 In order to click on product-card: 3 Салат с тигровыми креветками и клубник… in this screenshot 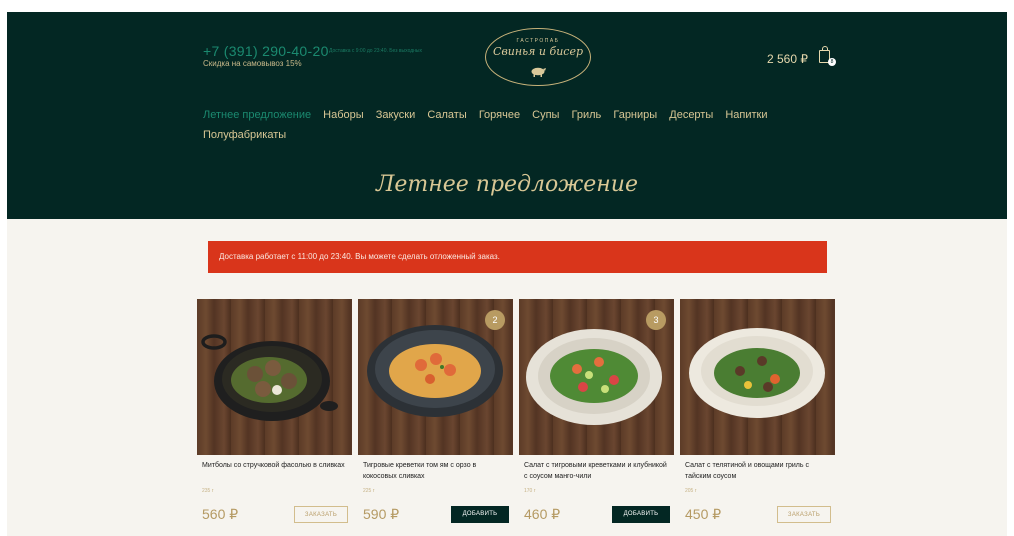, I will do `click(596, 417)`.